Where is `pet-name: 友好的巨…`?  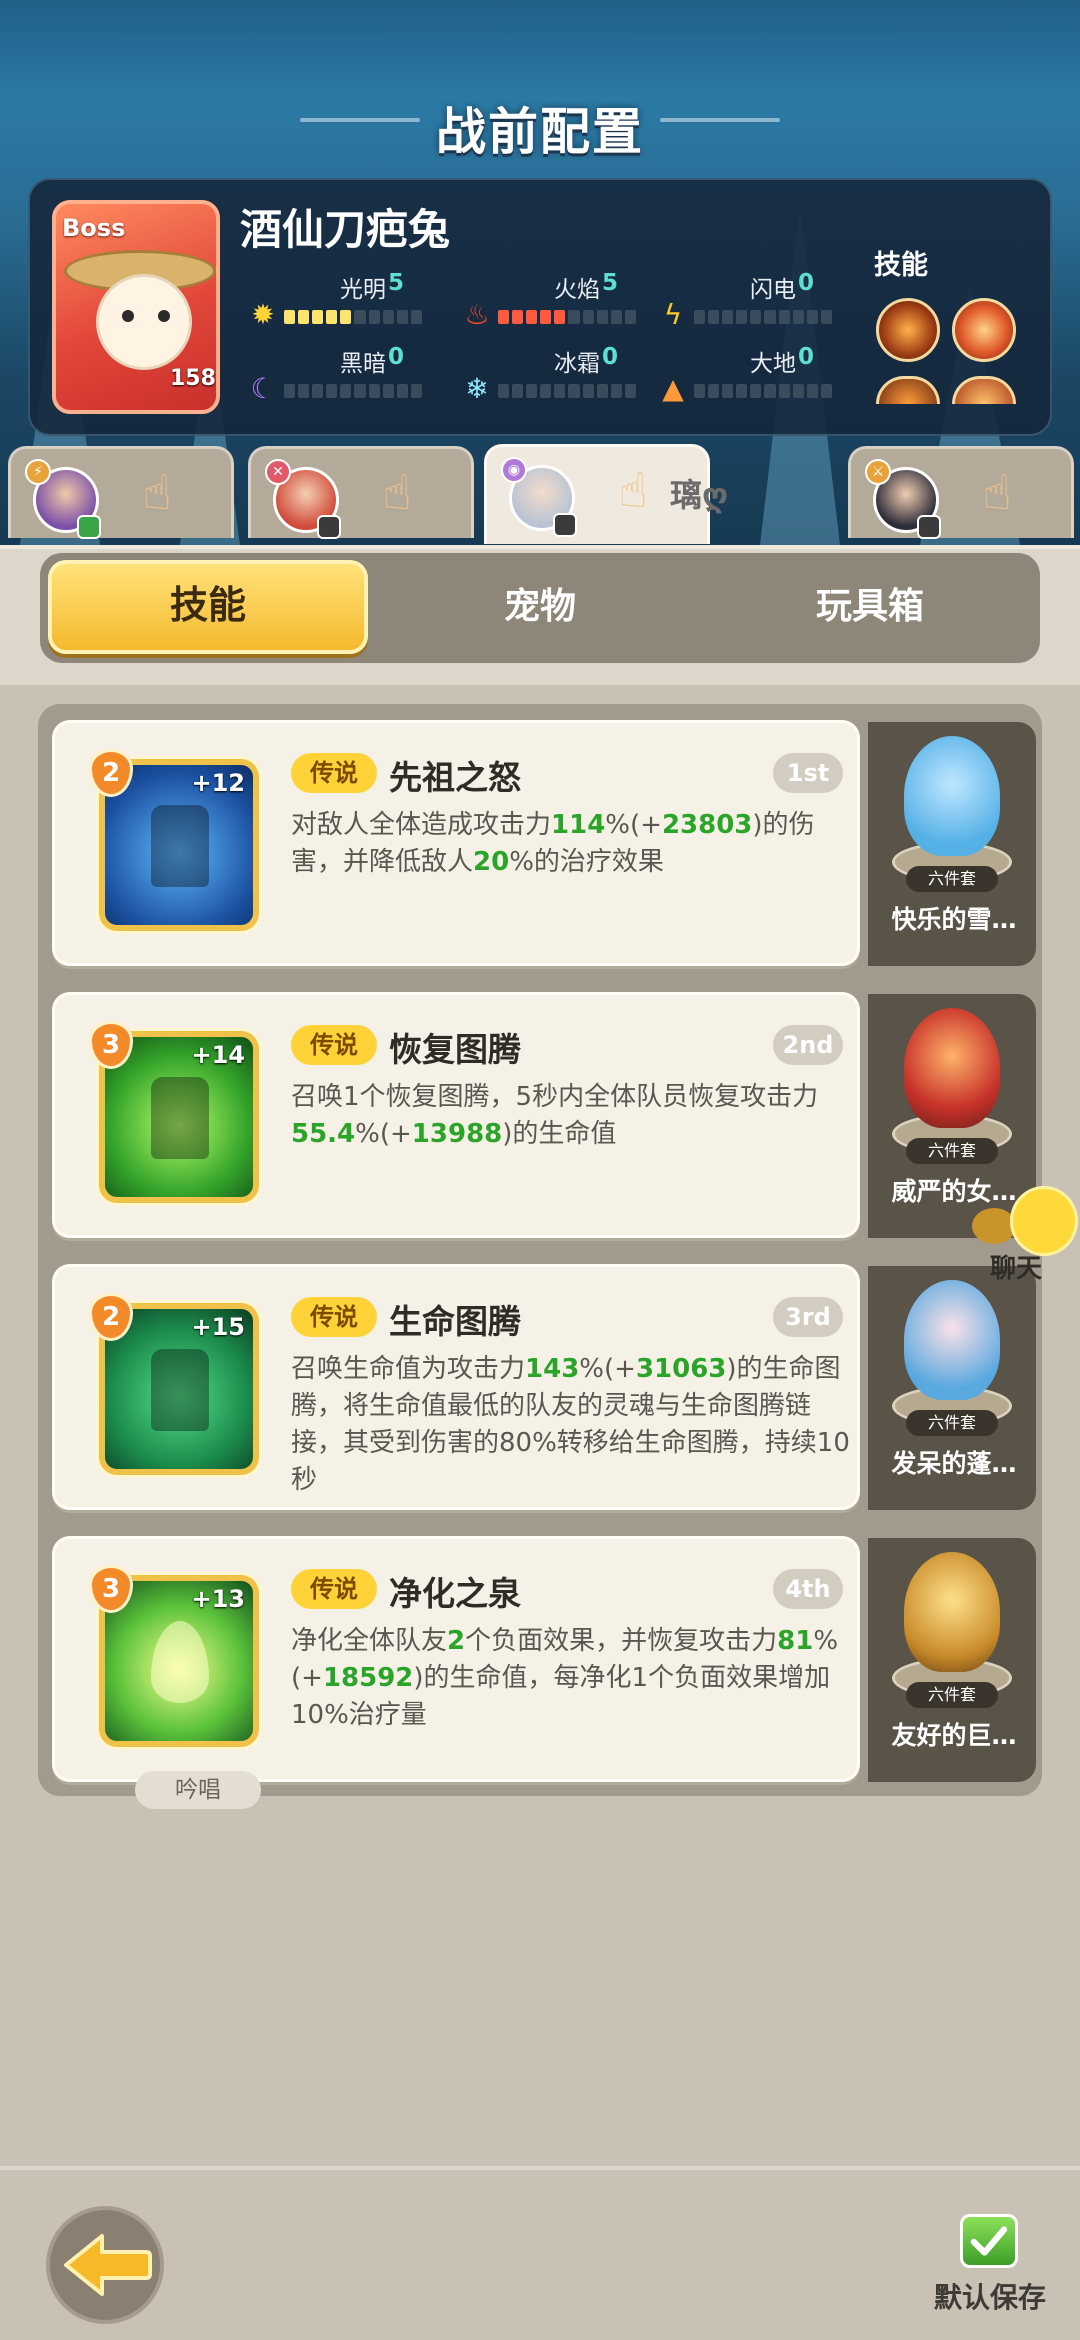 pet-name: 友好的巨… is located at coordinates (954, 1735).